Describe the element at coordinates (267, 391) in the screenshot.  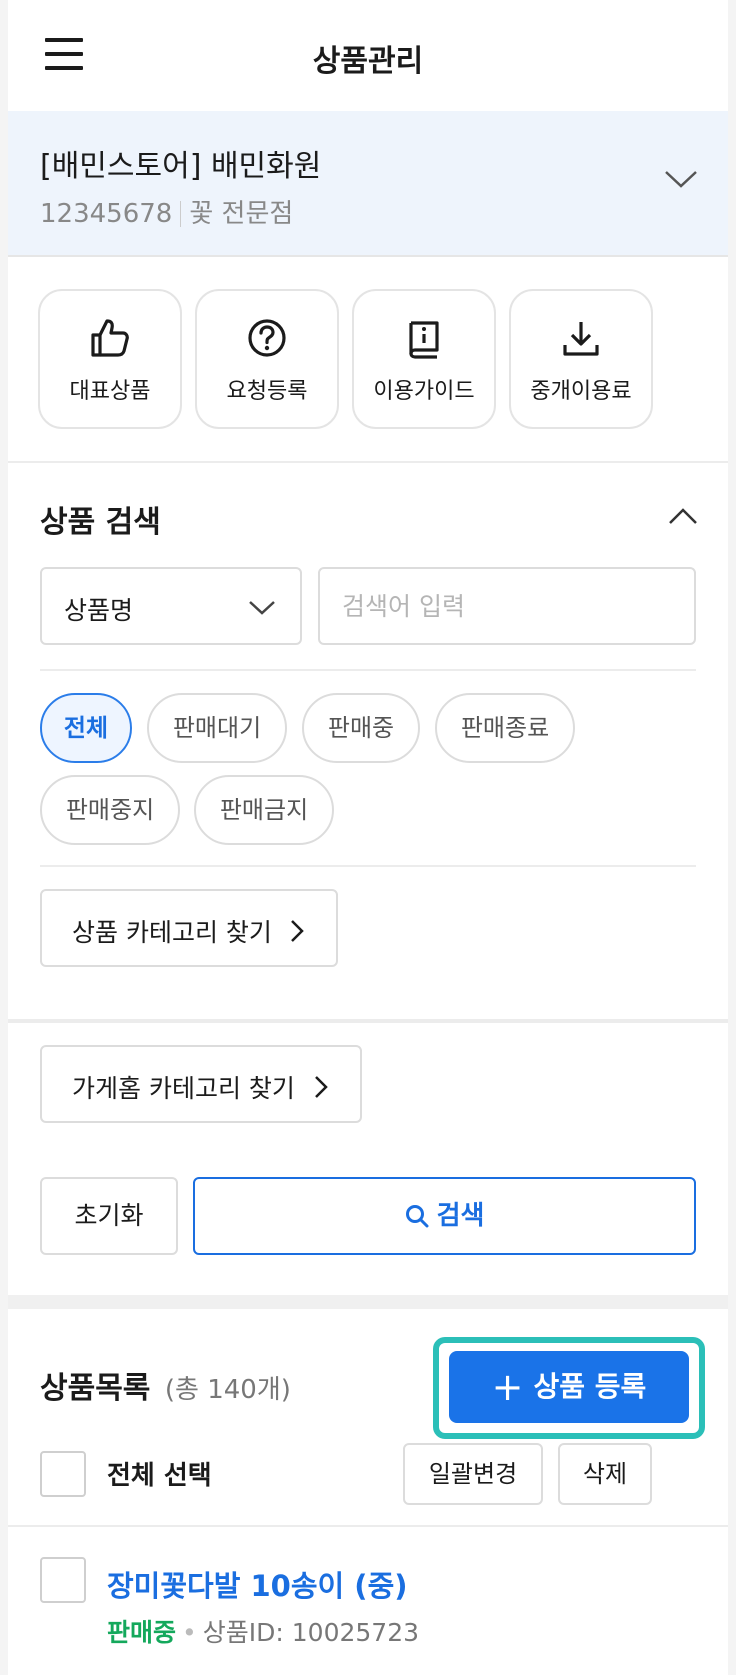
I see `quick-btn-label: 요청등록` at that location.